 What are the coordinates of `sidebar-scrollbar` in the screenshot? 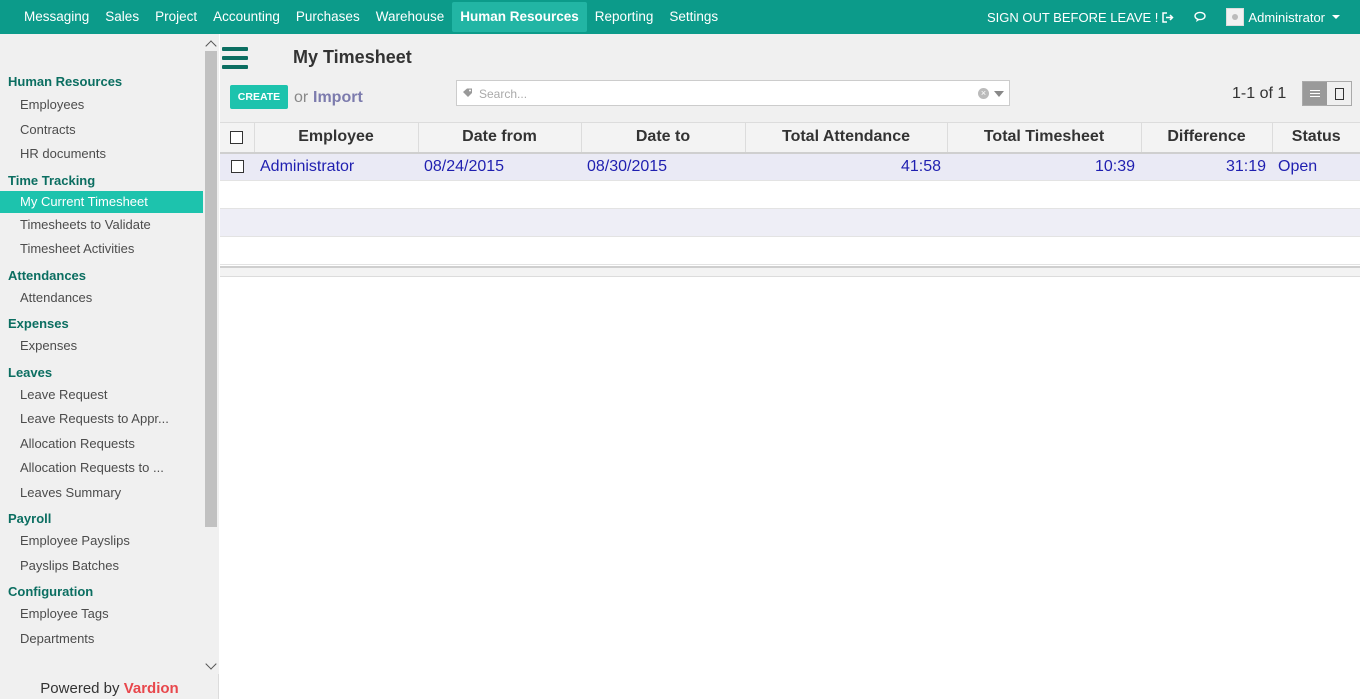 It's located at (211, 354).